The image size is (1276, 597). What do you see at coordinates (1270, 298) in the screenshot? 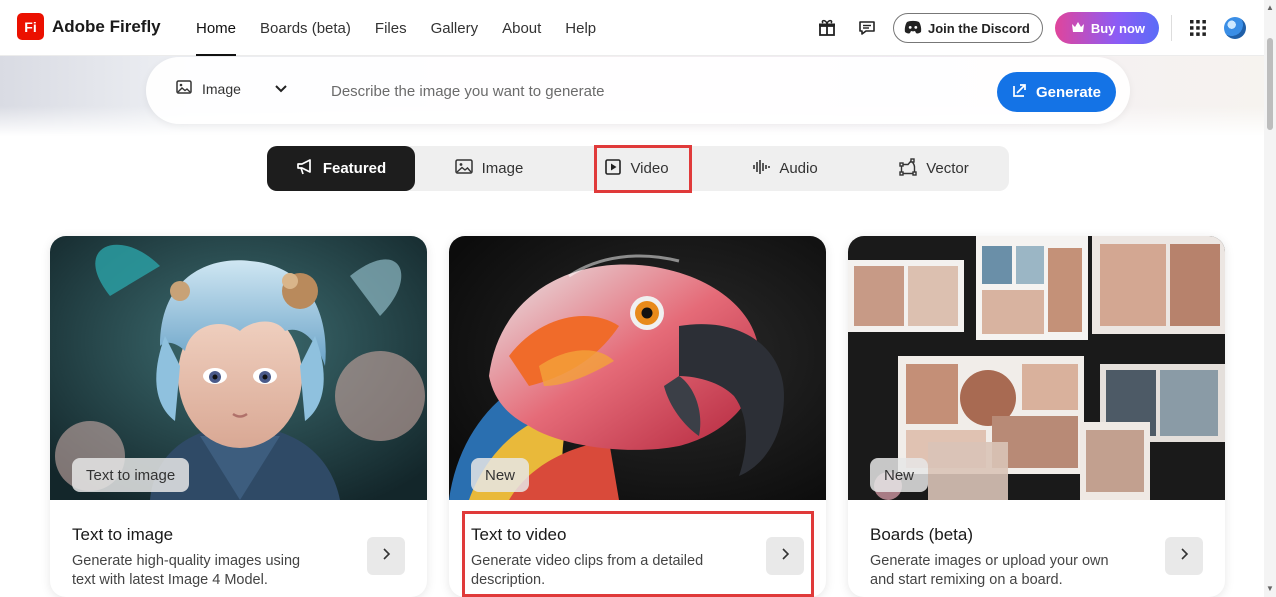
I see `page-scrollbar: ▲ ▼` at bounding box center [1270, 298].